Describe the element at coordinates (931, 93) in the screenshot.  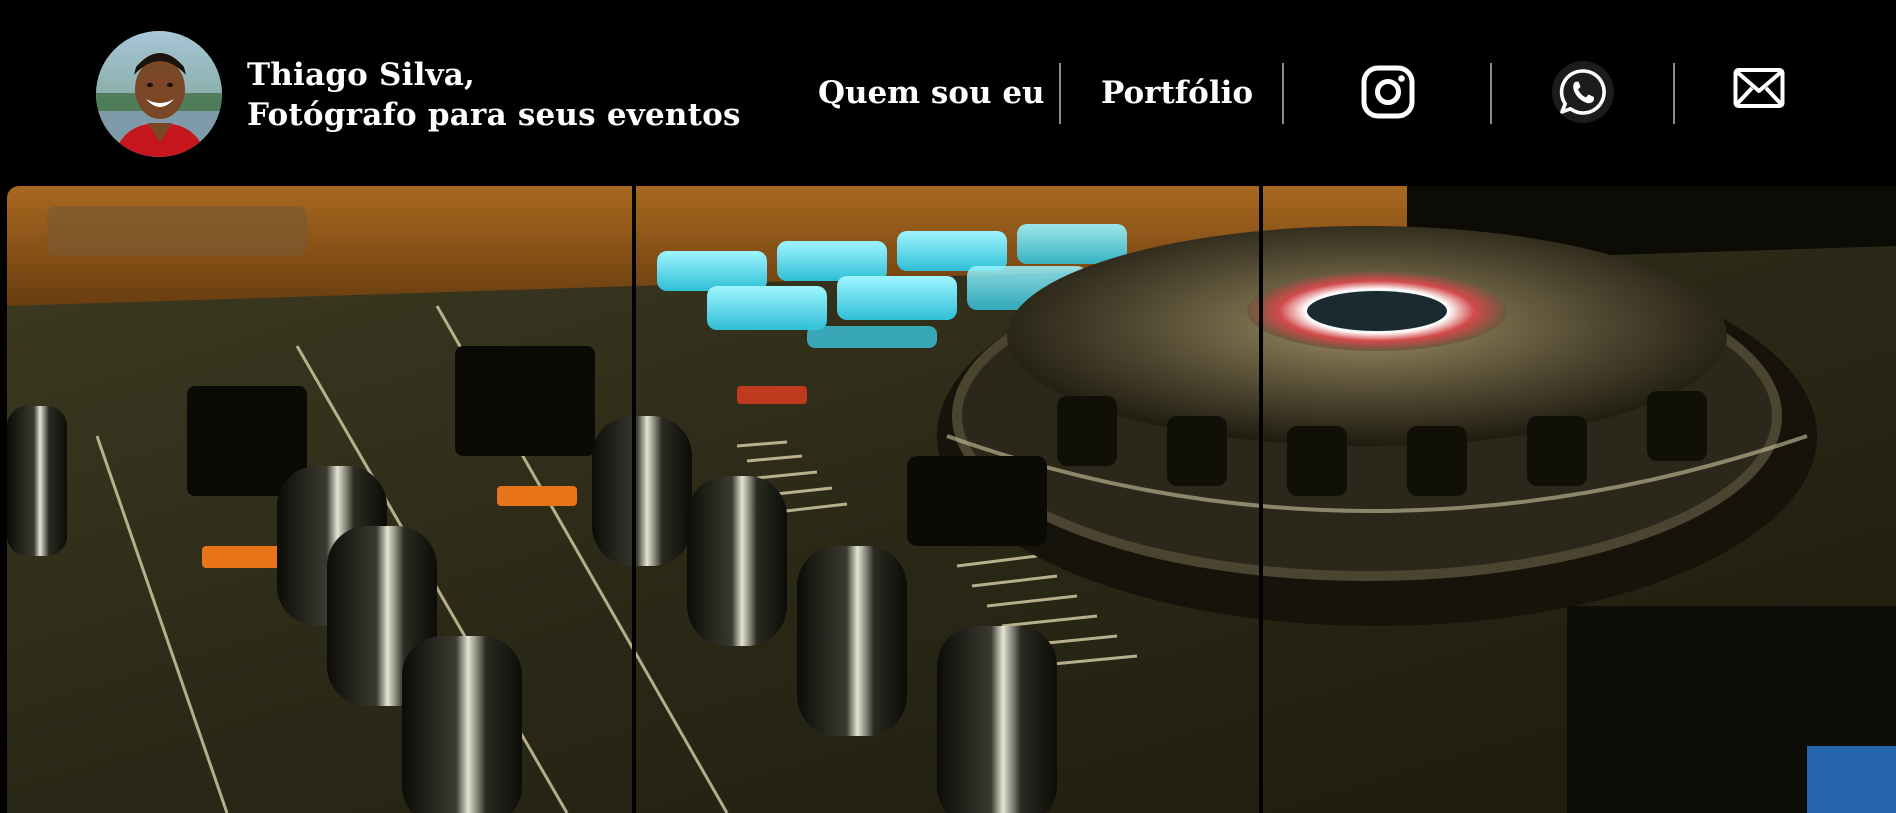
I see `nav-link-quem-sou-eu: Quem sou eu` at that location.